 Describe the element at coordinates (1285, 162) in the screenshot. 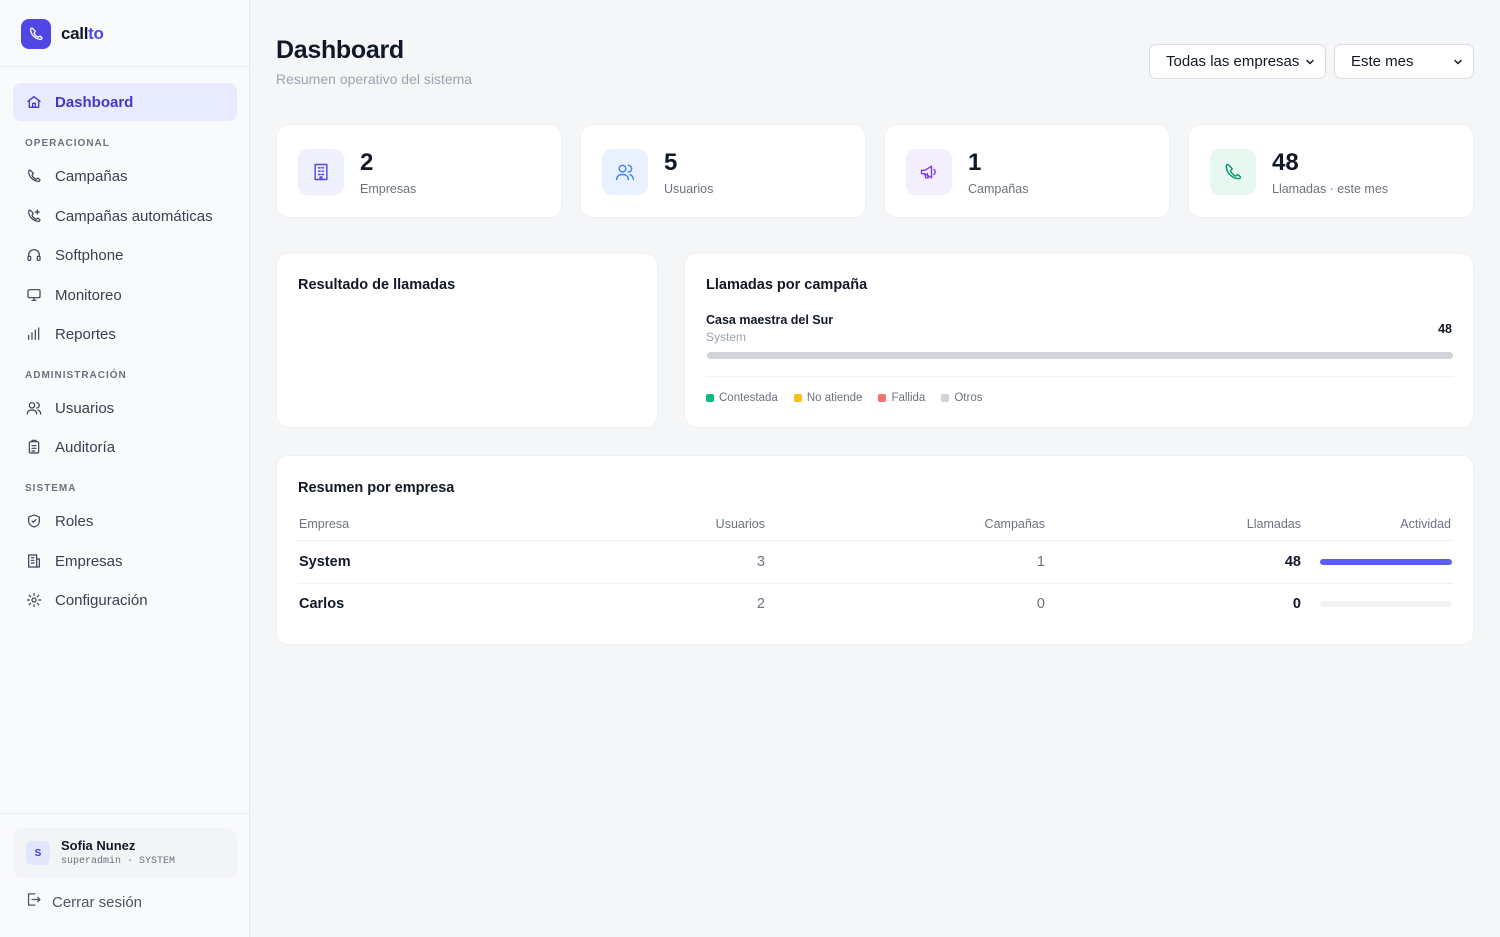

I see `stat-value: 48` at that location.